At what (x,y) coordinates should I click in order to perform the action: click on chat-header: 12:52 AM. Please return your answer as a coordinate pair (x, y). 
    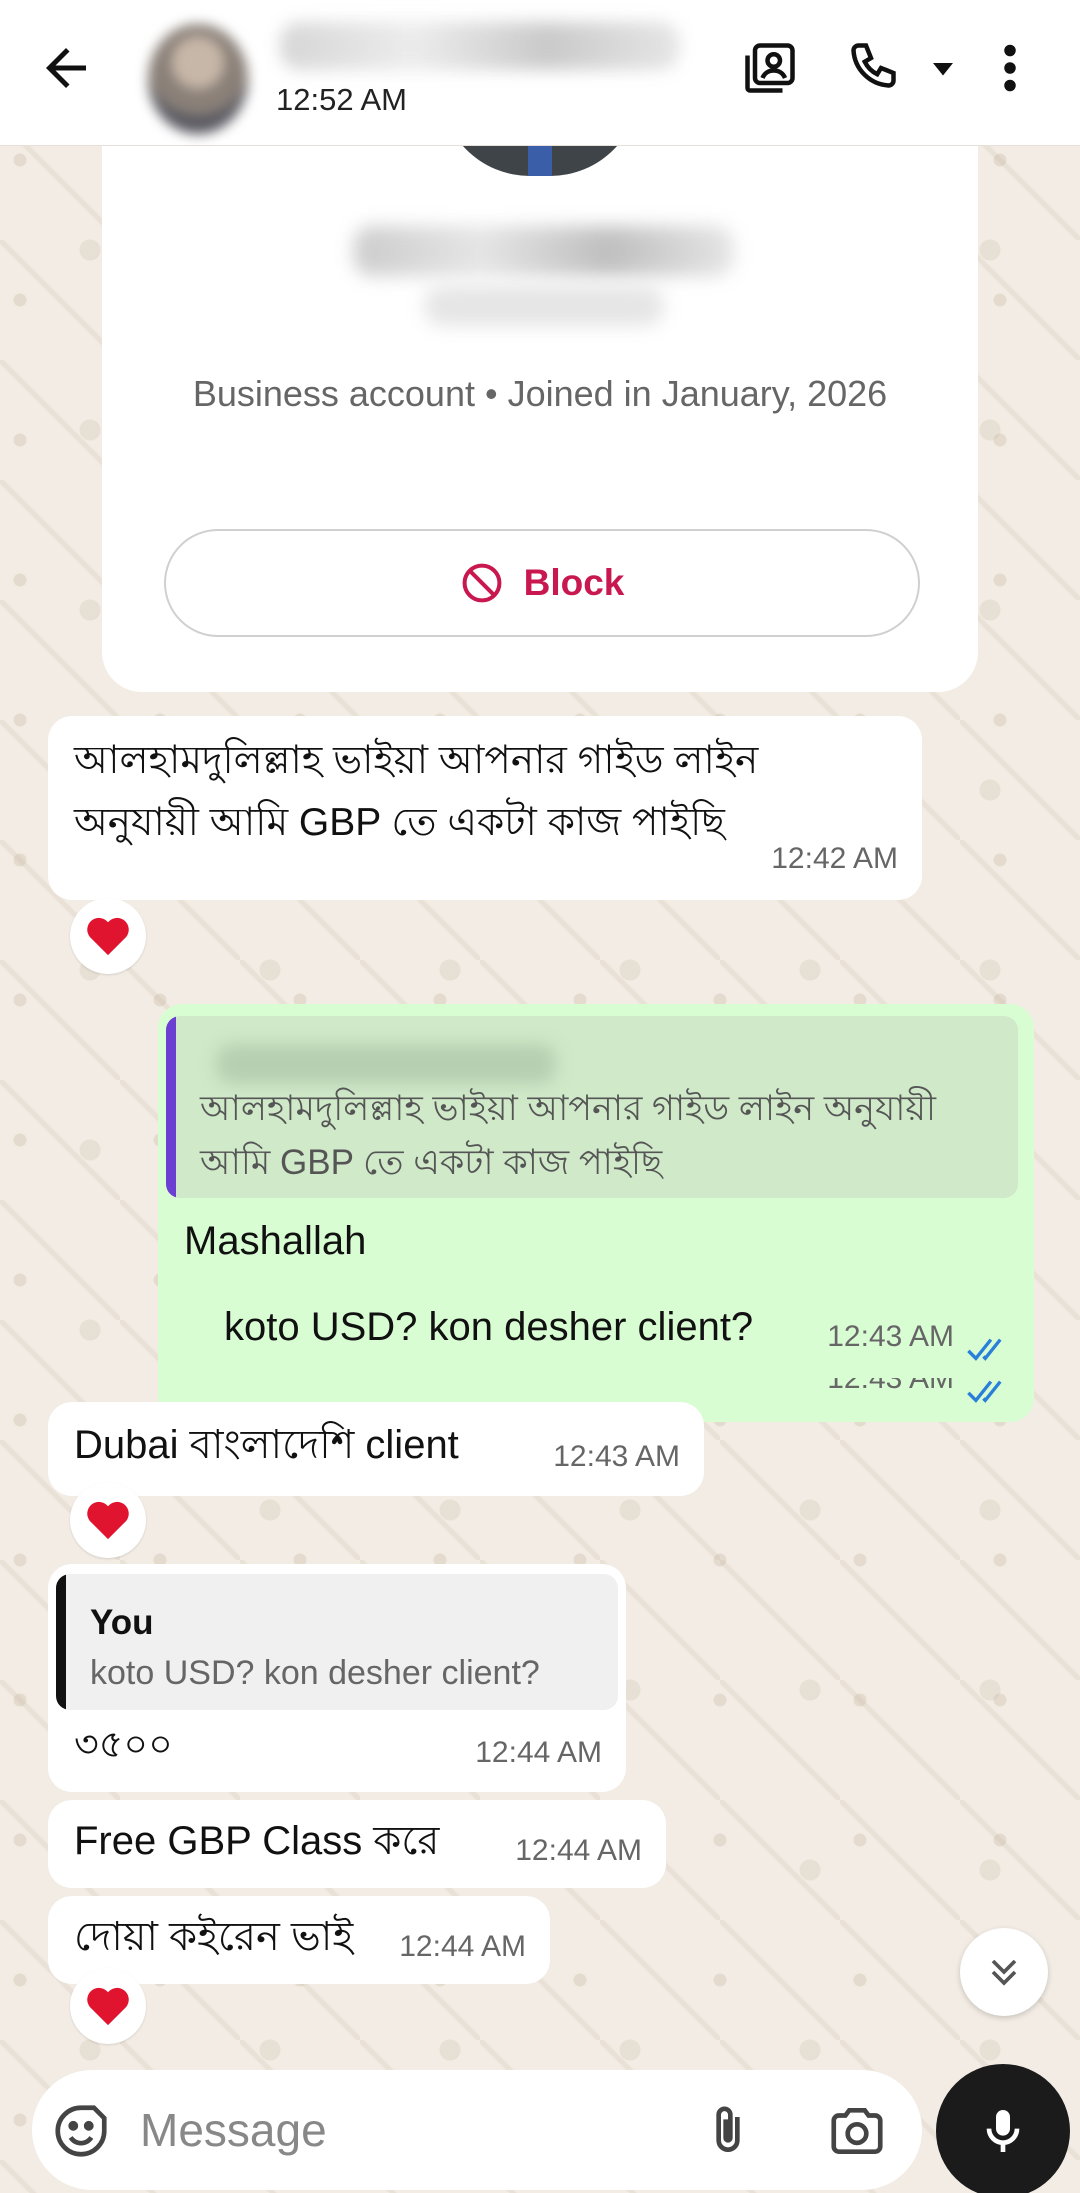
    Looking at the image, I should click on (540, 73).